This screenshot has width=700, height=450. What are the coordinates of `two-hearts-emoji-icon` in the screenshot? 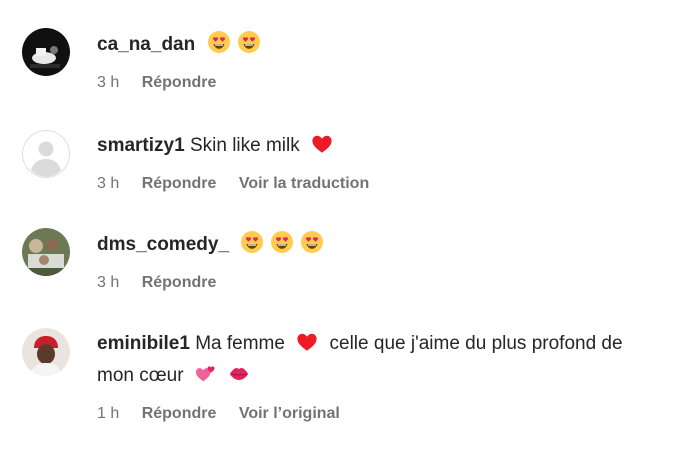 It's located at (206, 378).